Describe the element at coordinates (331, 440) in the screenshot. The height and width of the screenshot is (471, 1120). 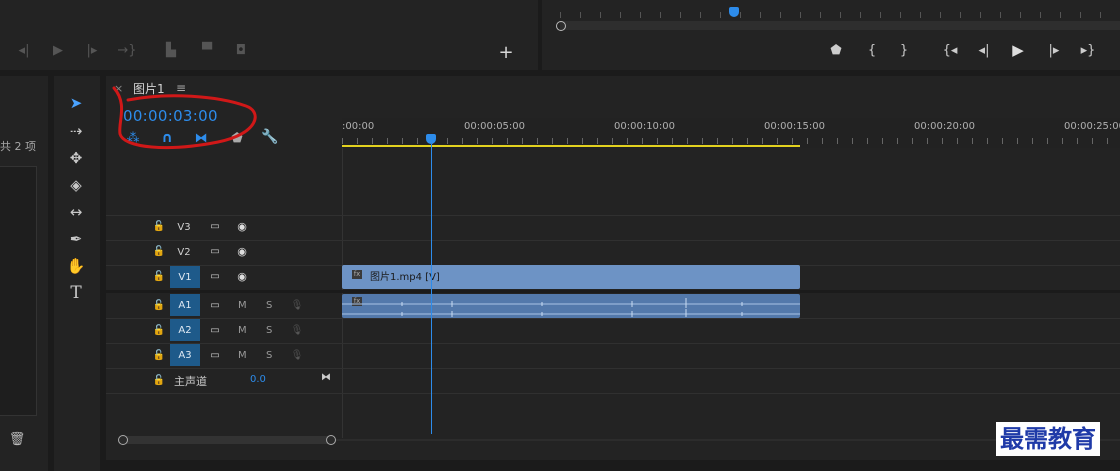
I see `zoom-bar-right-handle` at that location.